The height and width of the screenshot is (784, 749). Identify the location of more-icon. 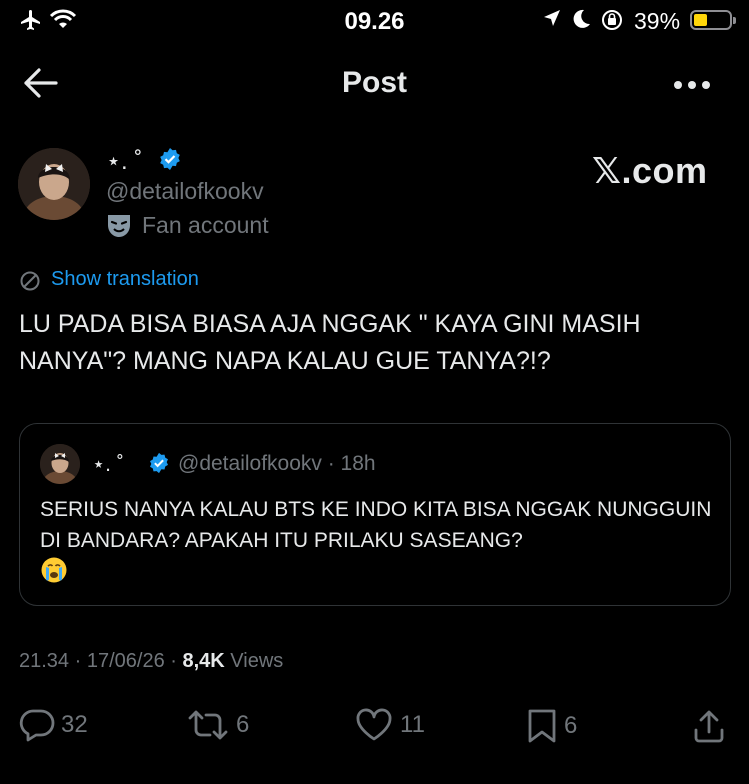
(692, 87).